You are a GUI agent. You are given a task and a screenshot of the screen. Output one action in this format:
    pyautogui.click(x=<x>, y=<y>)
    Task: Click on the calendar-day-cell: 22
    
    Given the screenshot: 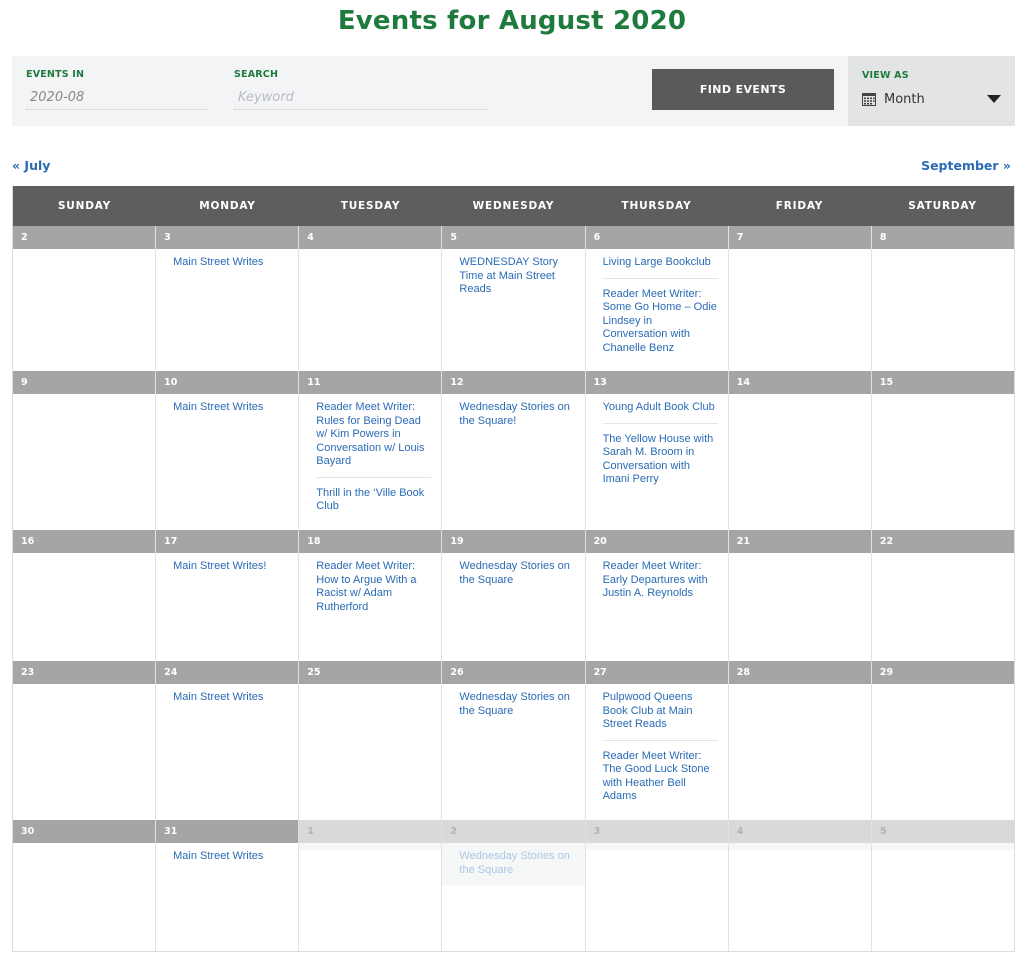 What is the action you would take?
    pyautogui.click(x=942, y=595)
    